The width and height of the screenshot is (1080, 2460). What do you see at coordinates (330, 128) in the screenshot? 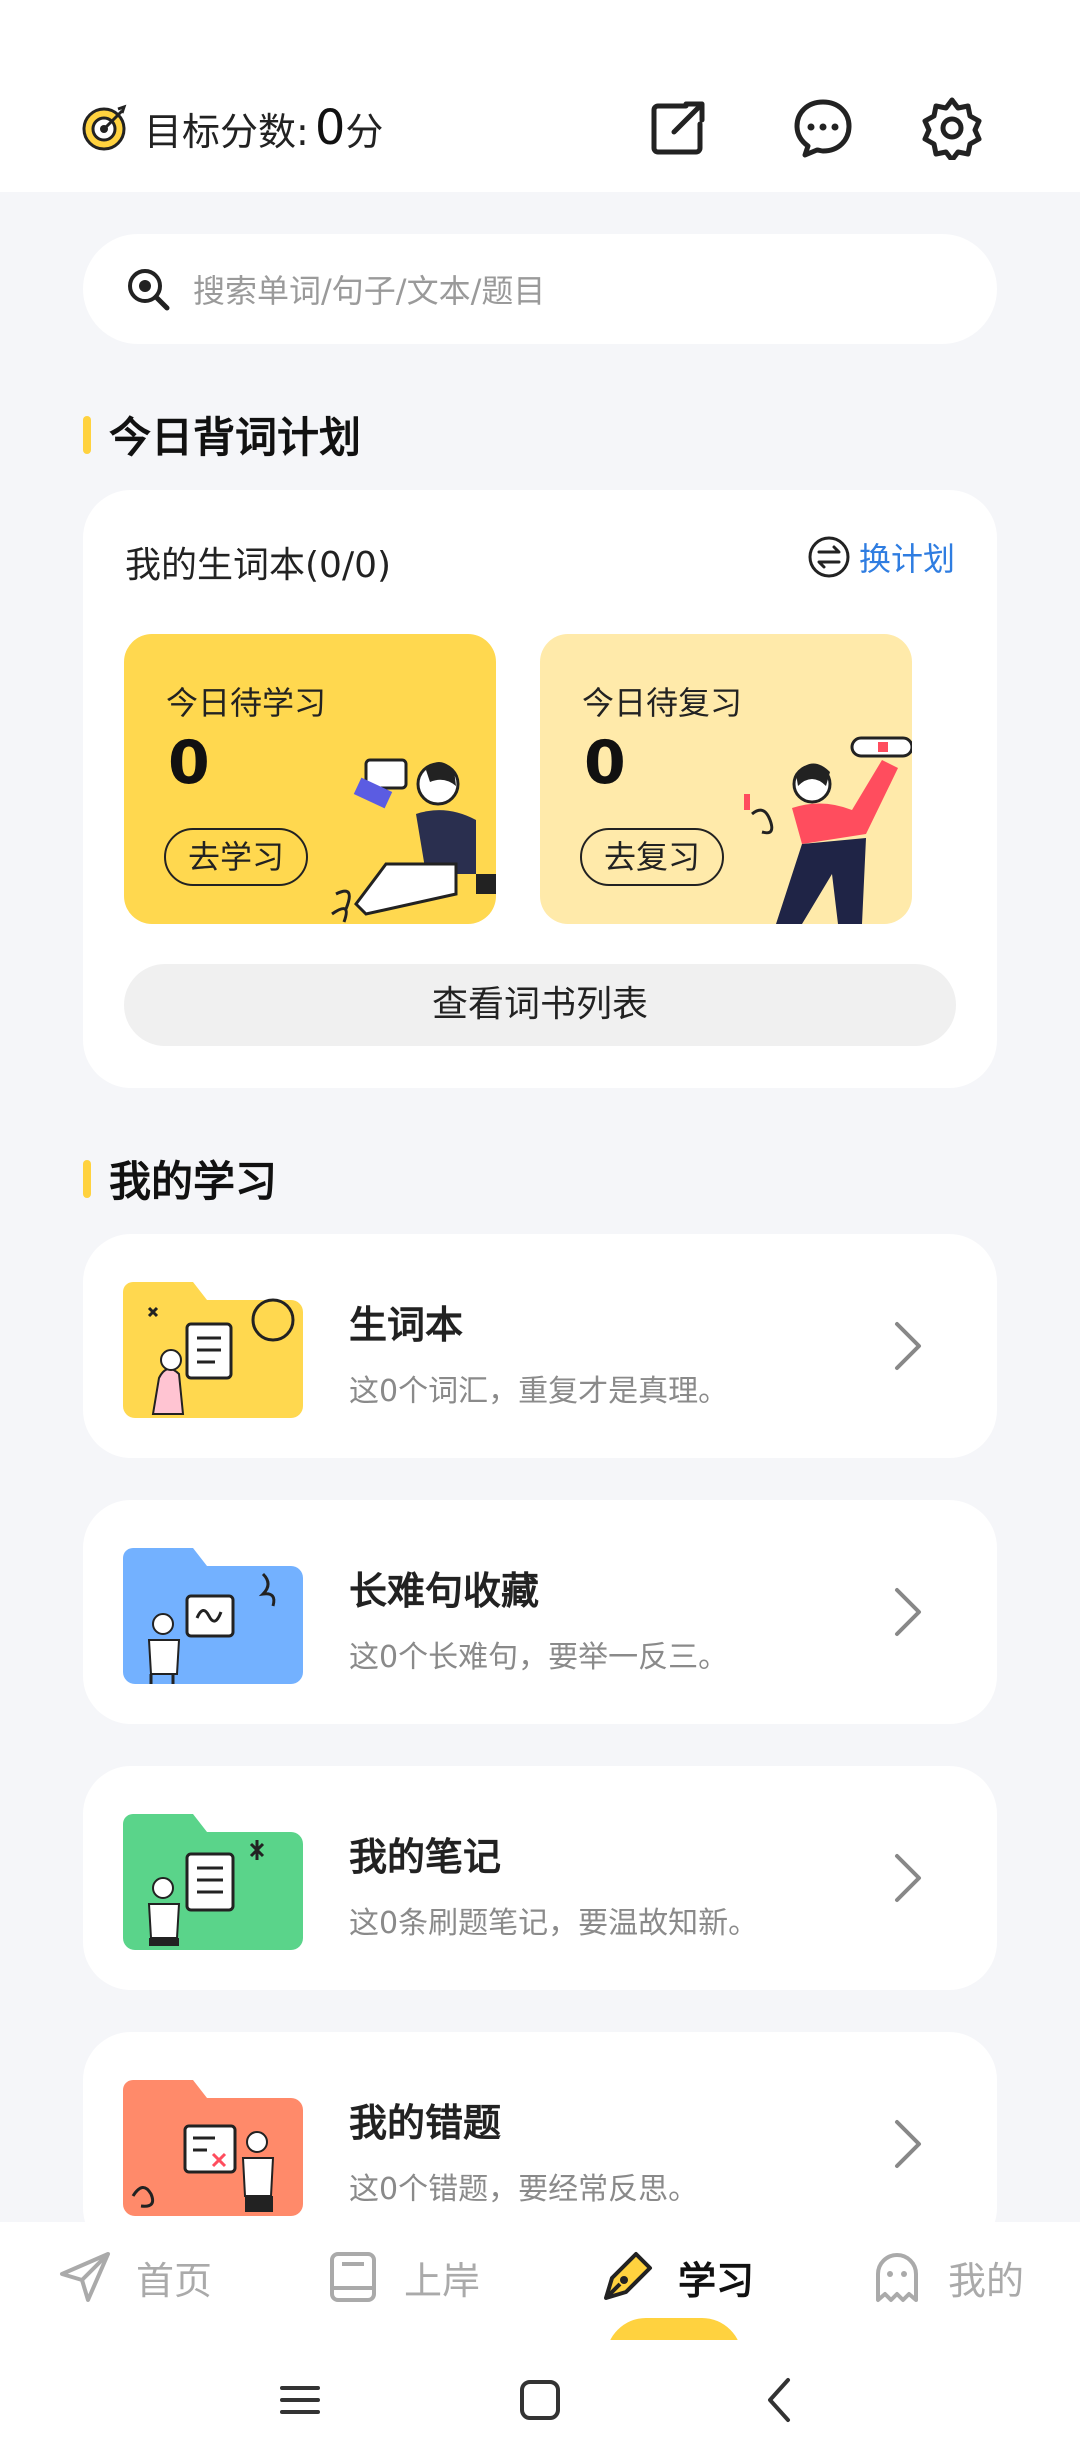
I see `target-score-value: 0` at bounding box center [330, 128].